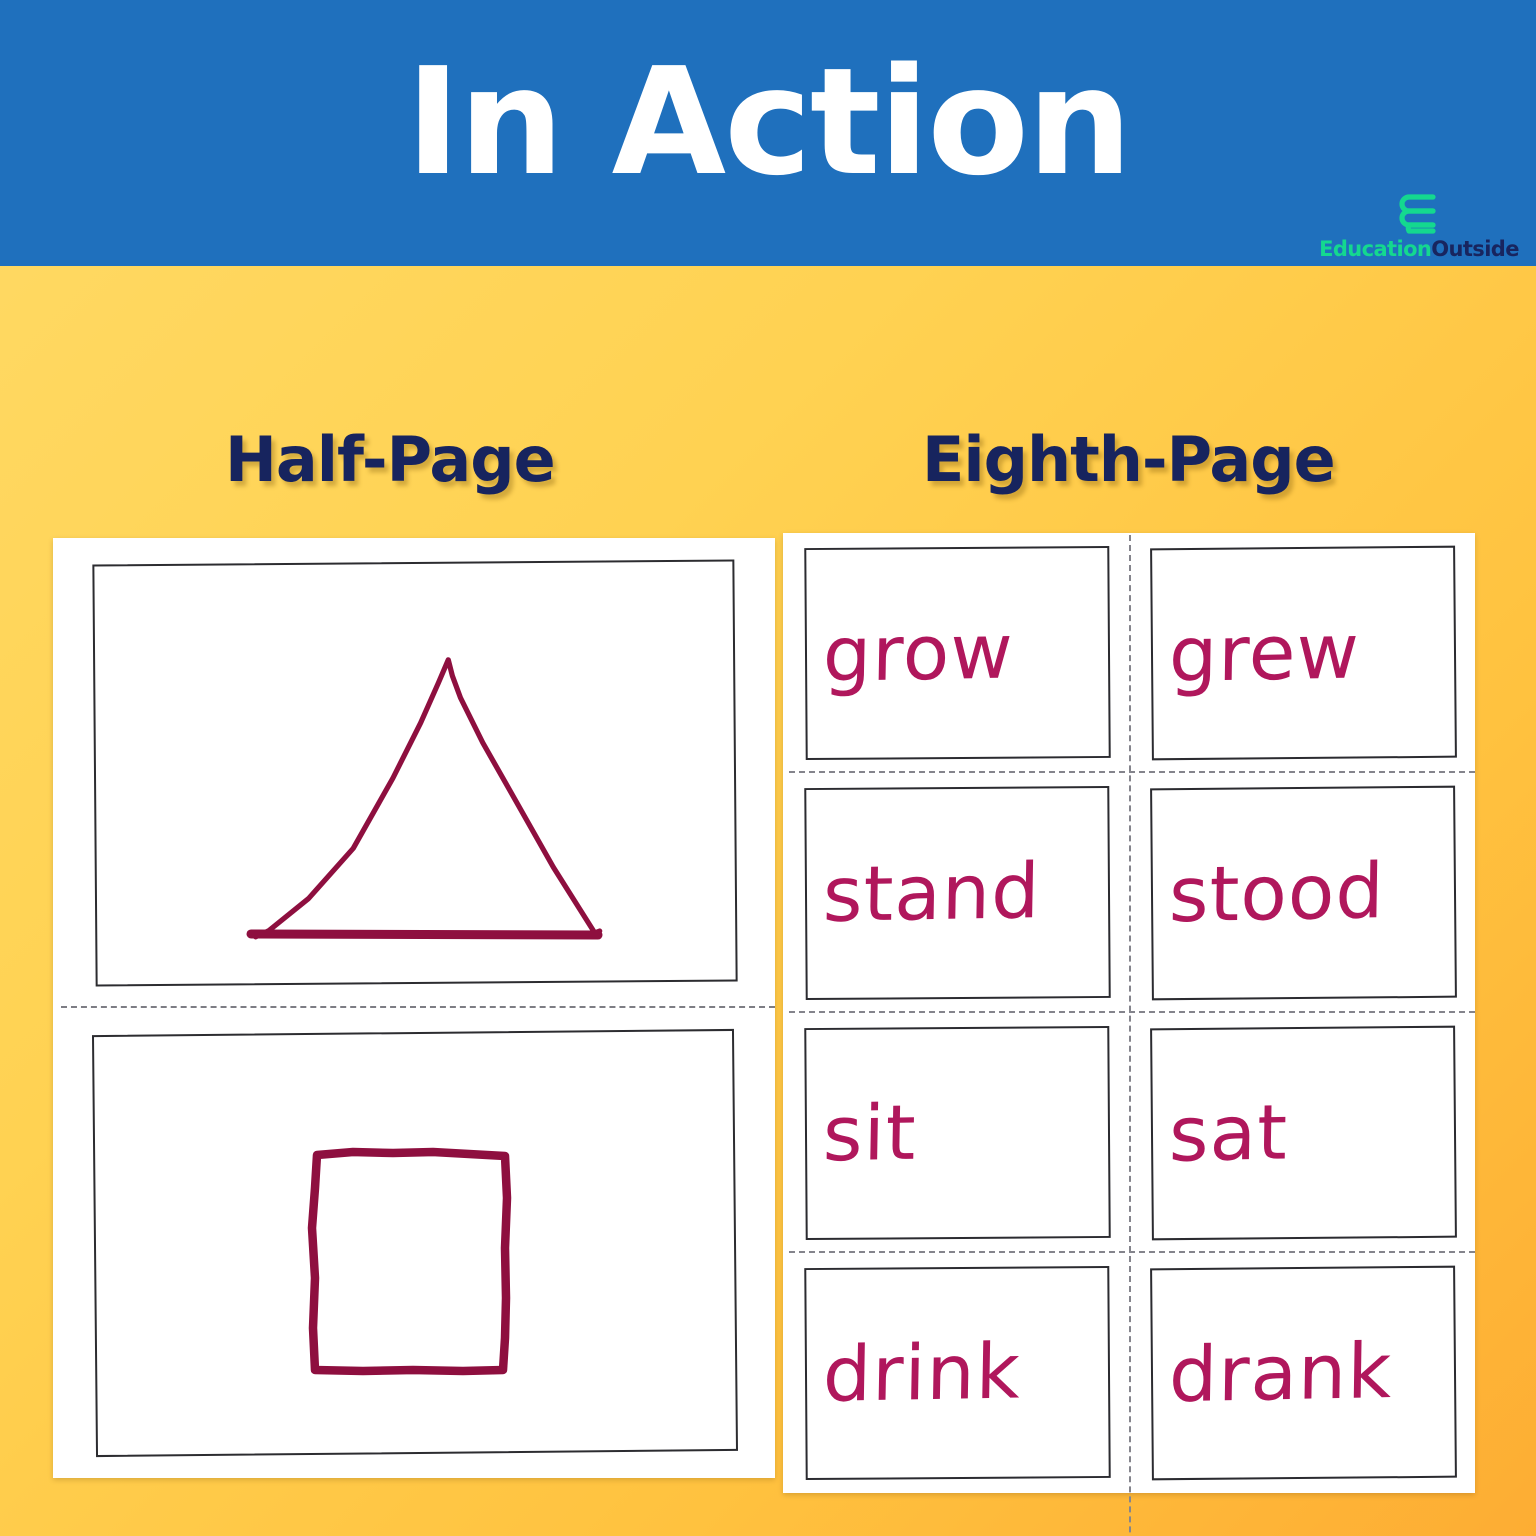 This screenshot has height=1536, width=1536. I want to click on eighth-page-card: stood, so click(1302, 893).